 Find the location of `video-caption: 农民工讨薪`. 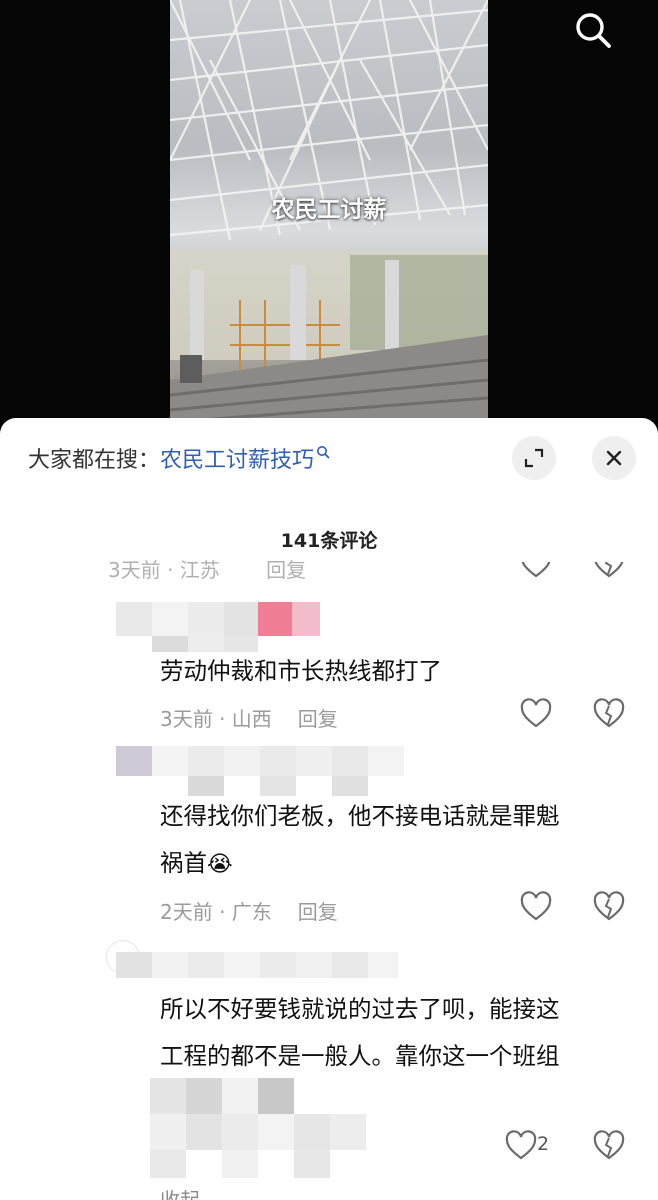

video-caption: 农民工讨薪 is located at coordinates (329, 210).